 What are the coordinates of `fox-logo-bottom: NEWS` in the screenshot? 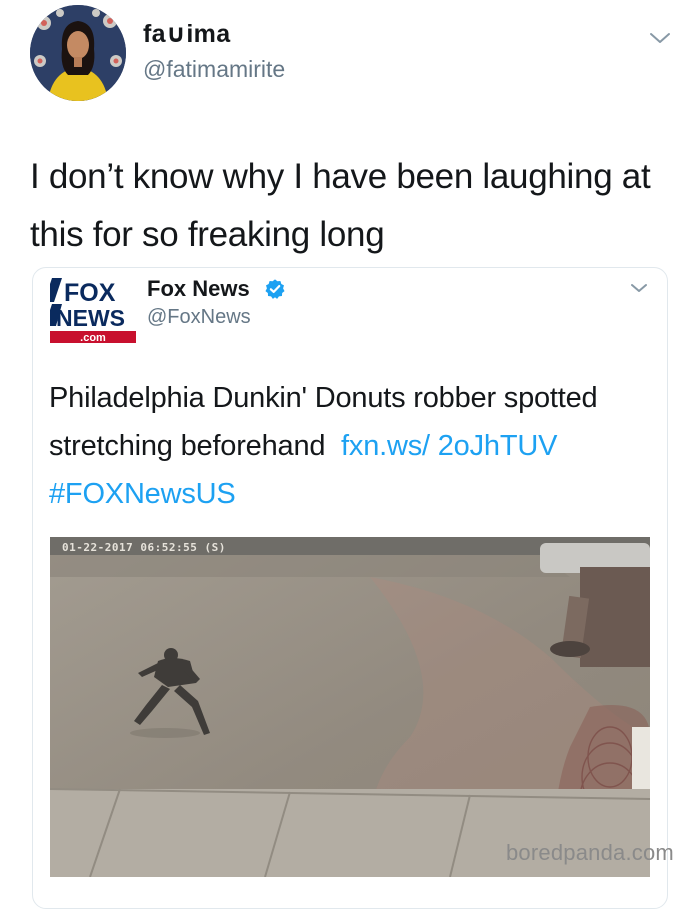 It's located at (90, 318).